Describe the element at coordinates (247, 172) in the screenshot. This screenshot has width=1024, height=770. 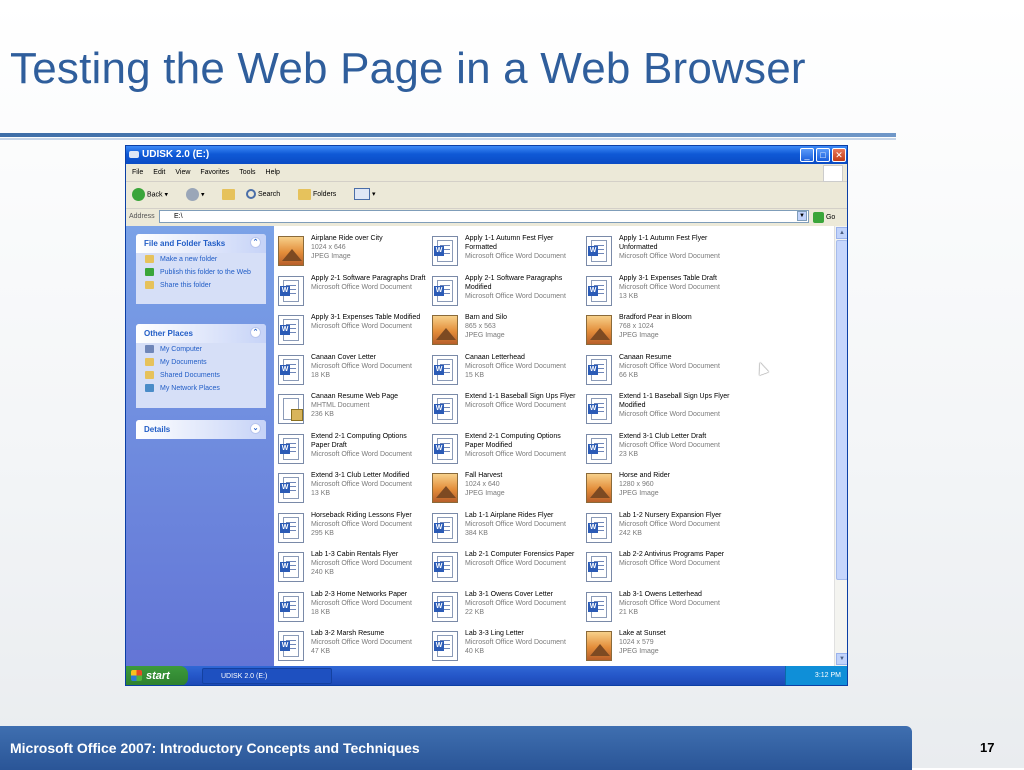
I see `menu-tools: Tools` at that location.